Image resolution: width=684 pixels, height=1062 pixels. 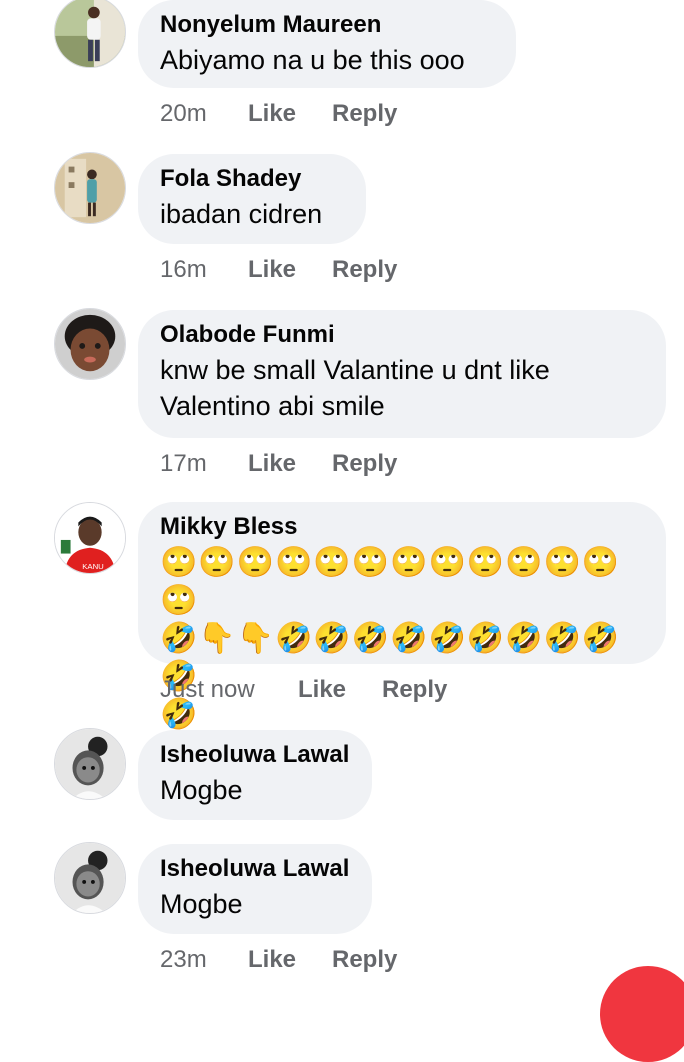 I want to click on man-red-shirt-icon: KANU, so click(x=90, y=538).